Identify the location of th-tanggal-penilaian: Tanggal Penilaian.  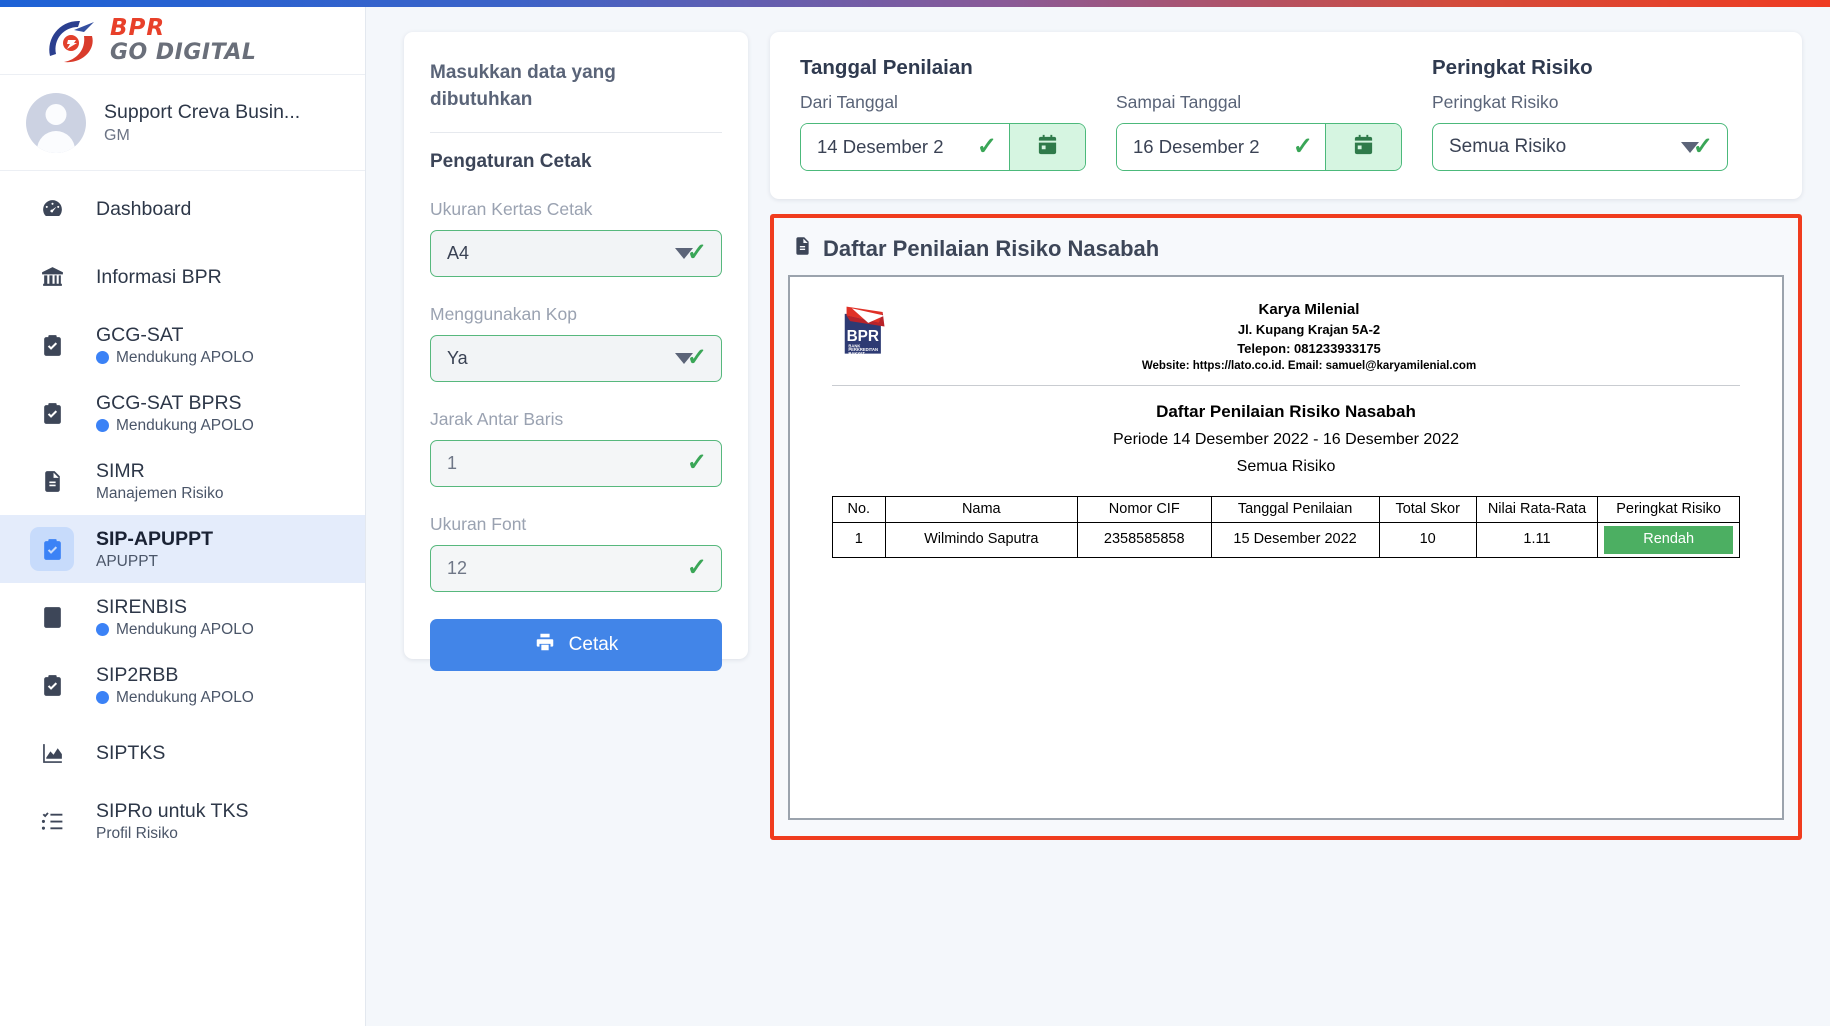
(1295, 509).